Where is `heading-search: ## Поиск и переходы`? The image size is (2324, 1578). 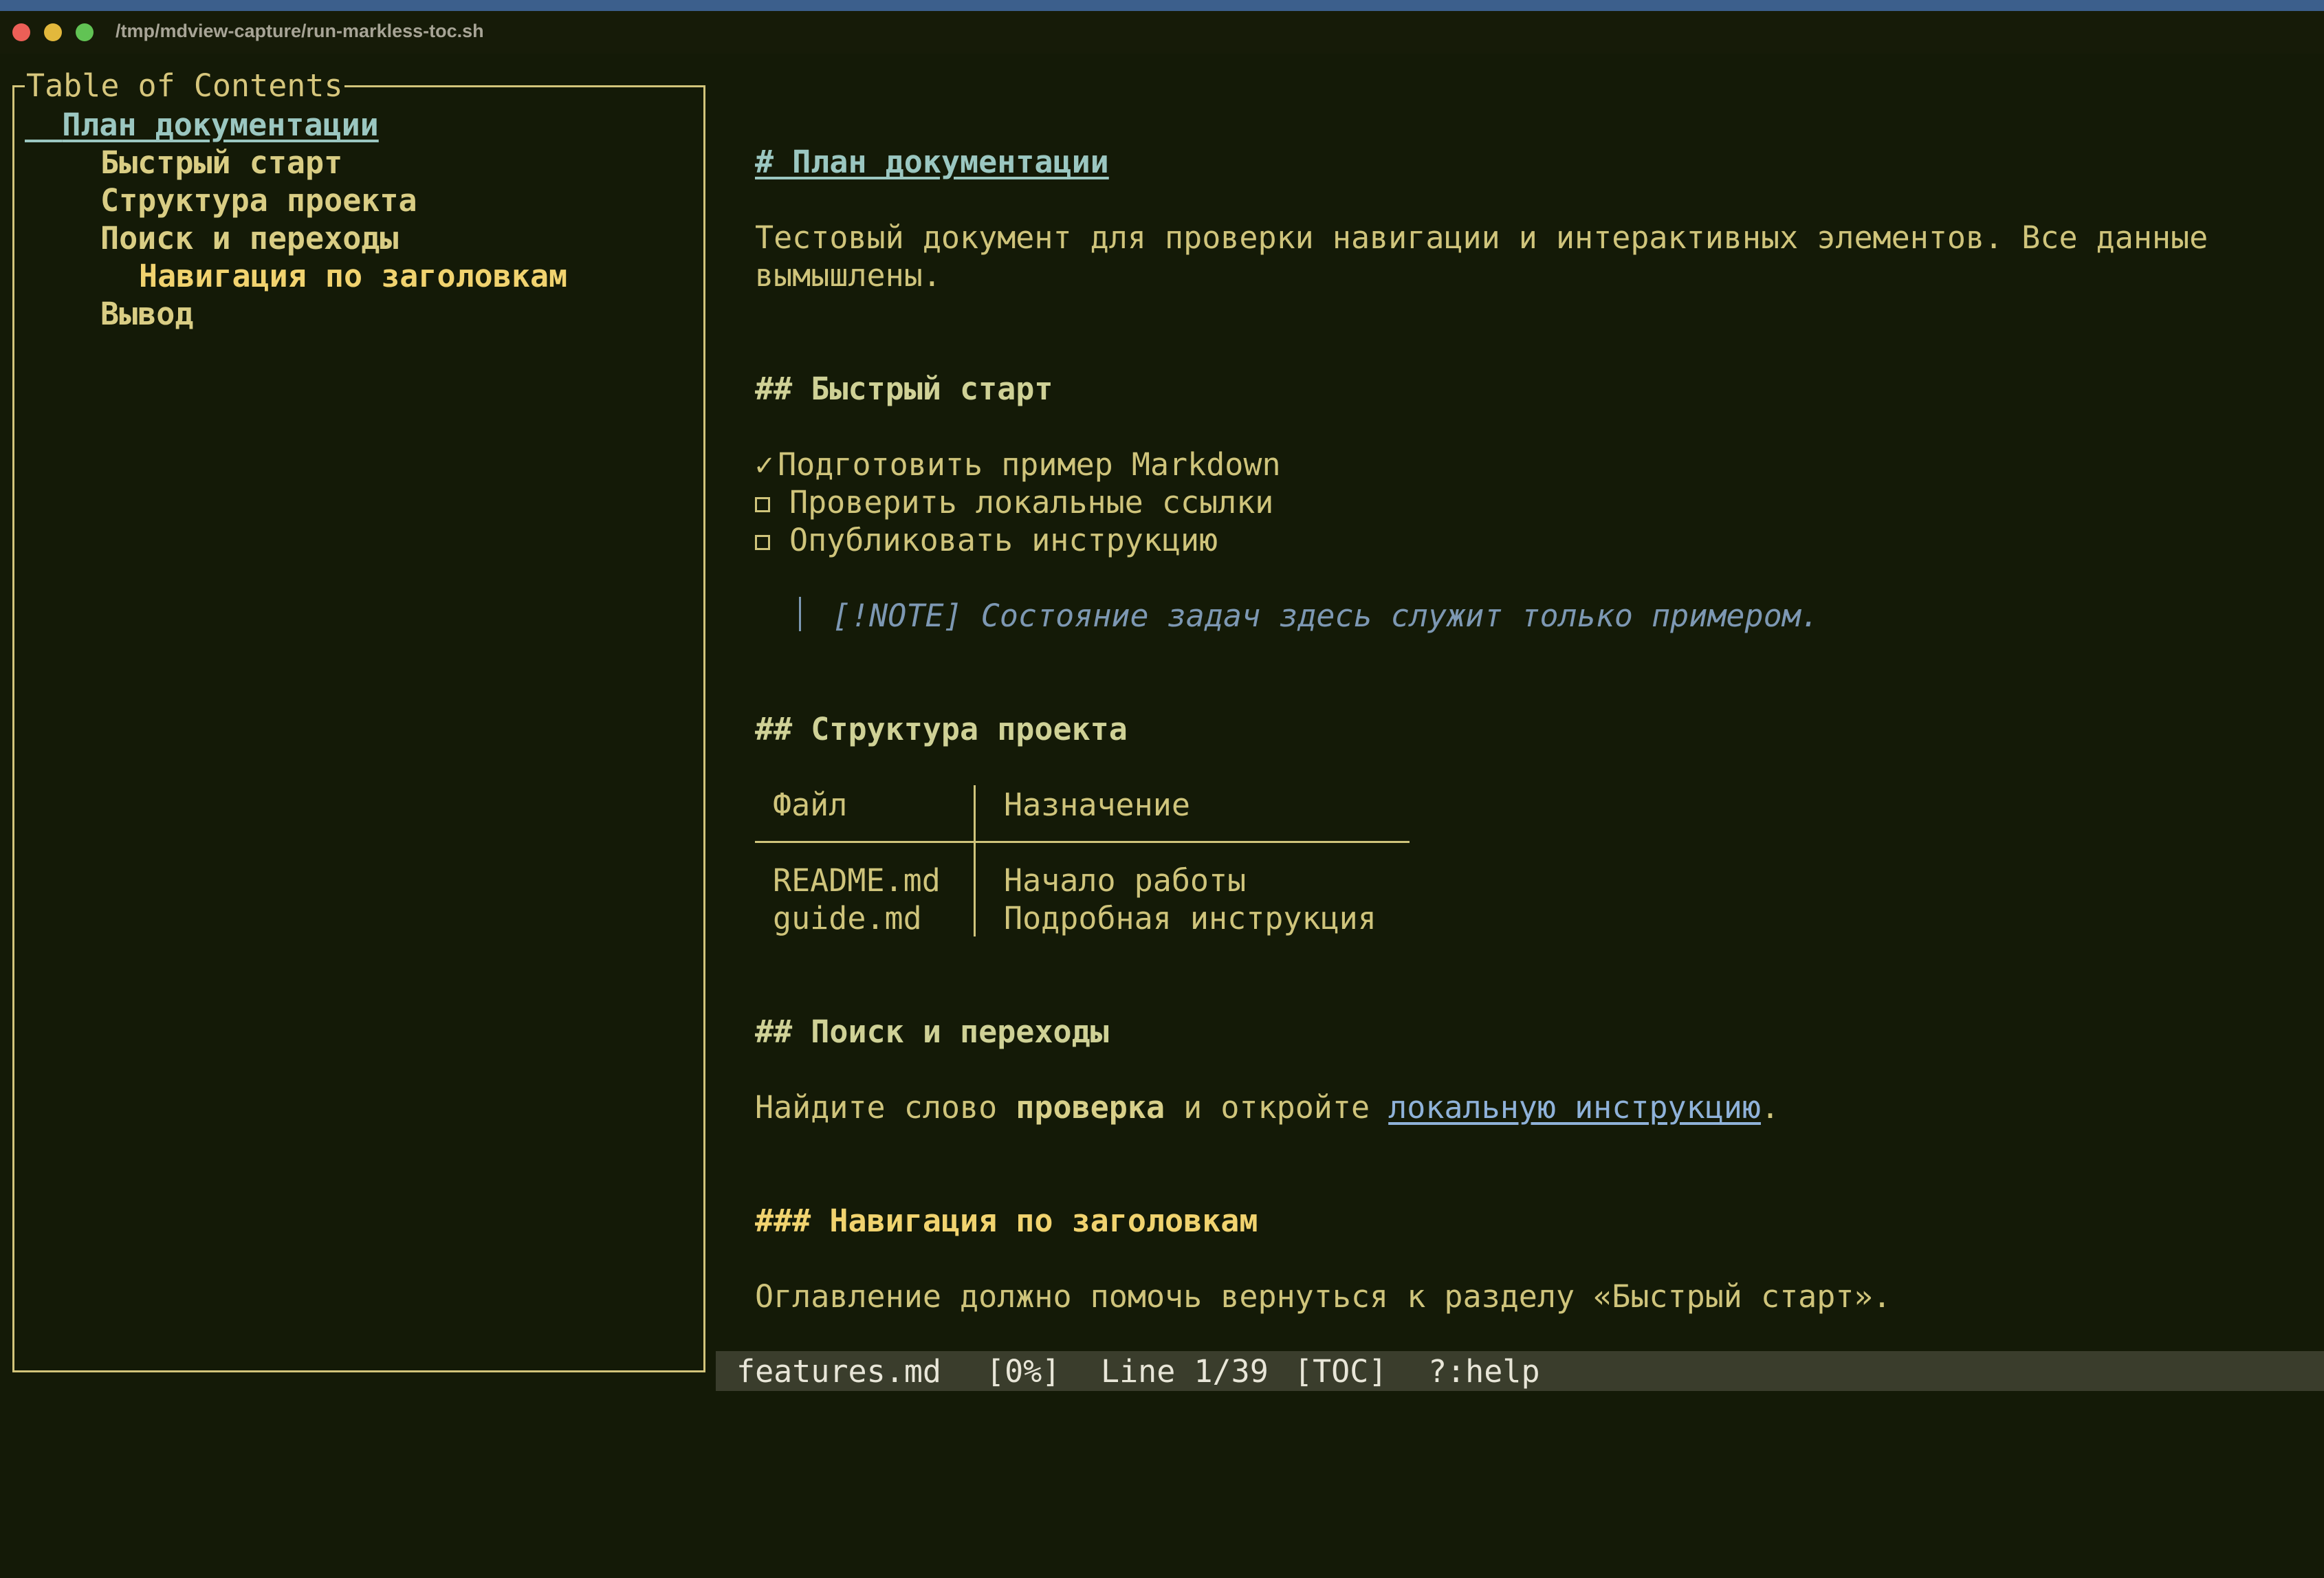 heading-search: ## Поиск и переходы is located at coordinates (932, 1032).